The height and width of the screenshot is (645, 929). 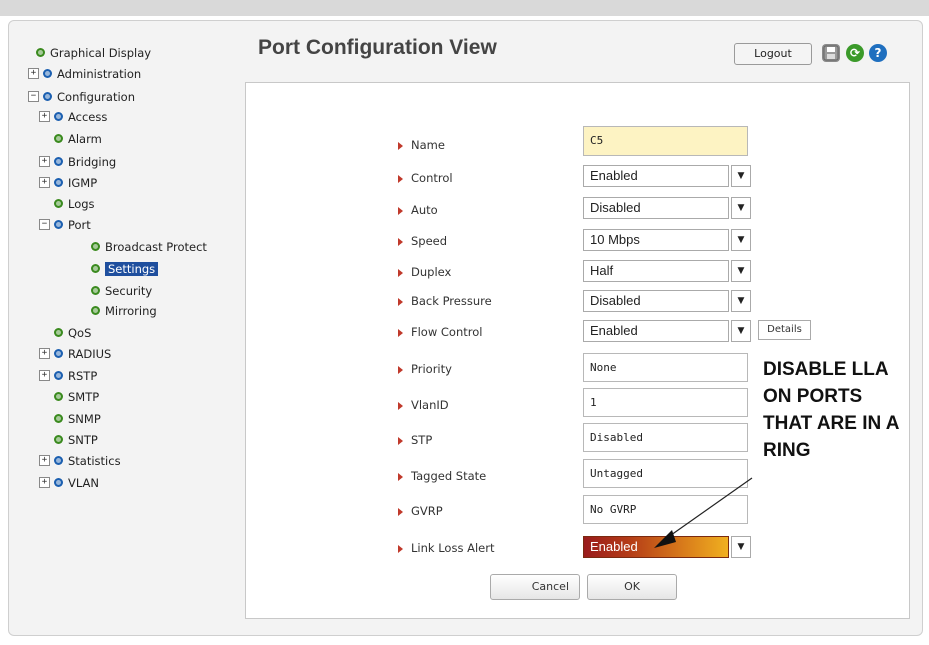 What do you see at coordinates (708, 509) in the screenshot?
I see `pointer-line` at bounding box center [708, 509].